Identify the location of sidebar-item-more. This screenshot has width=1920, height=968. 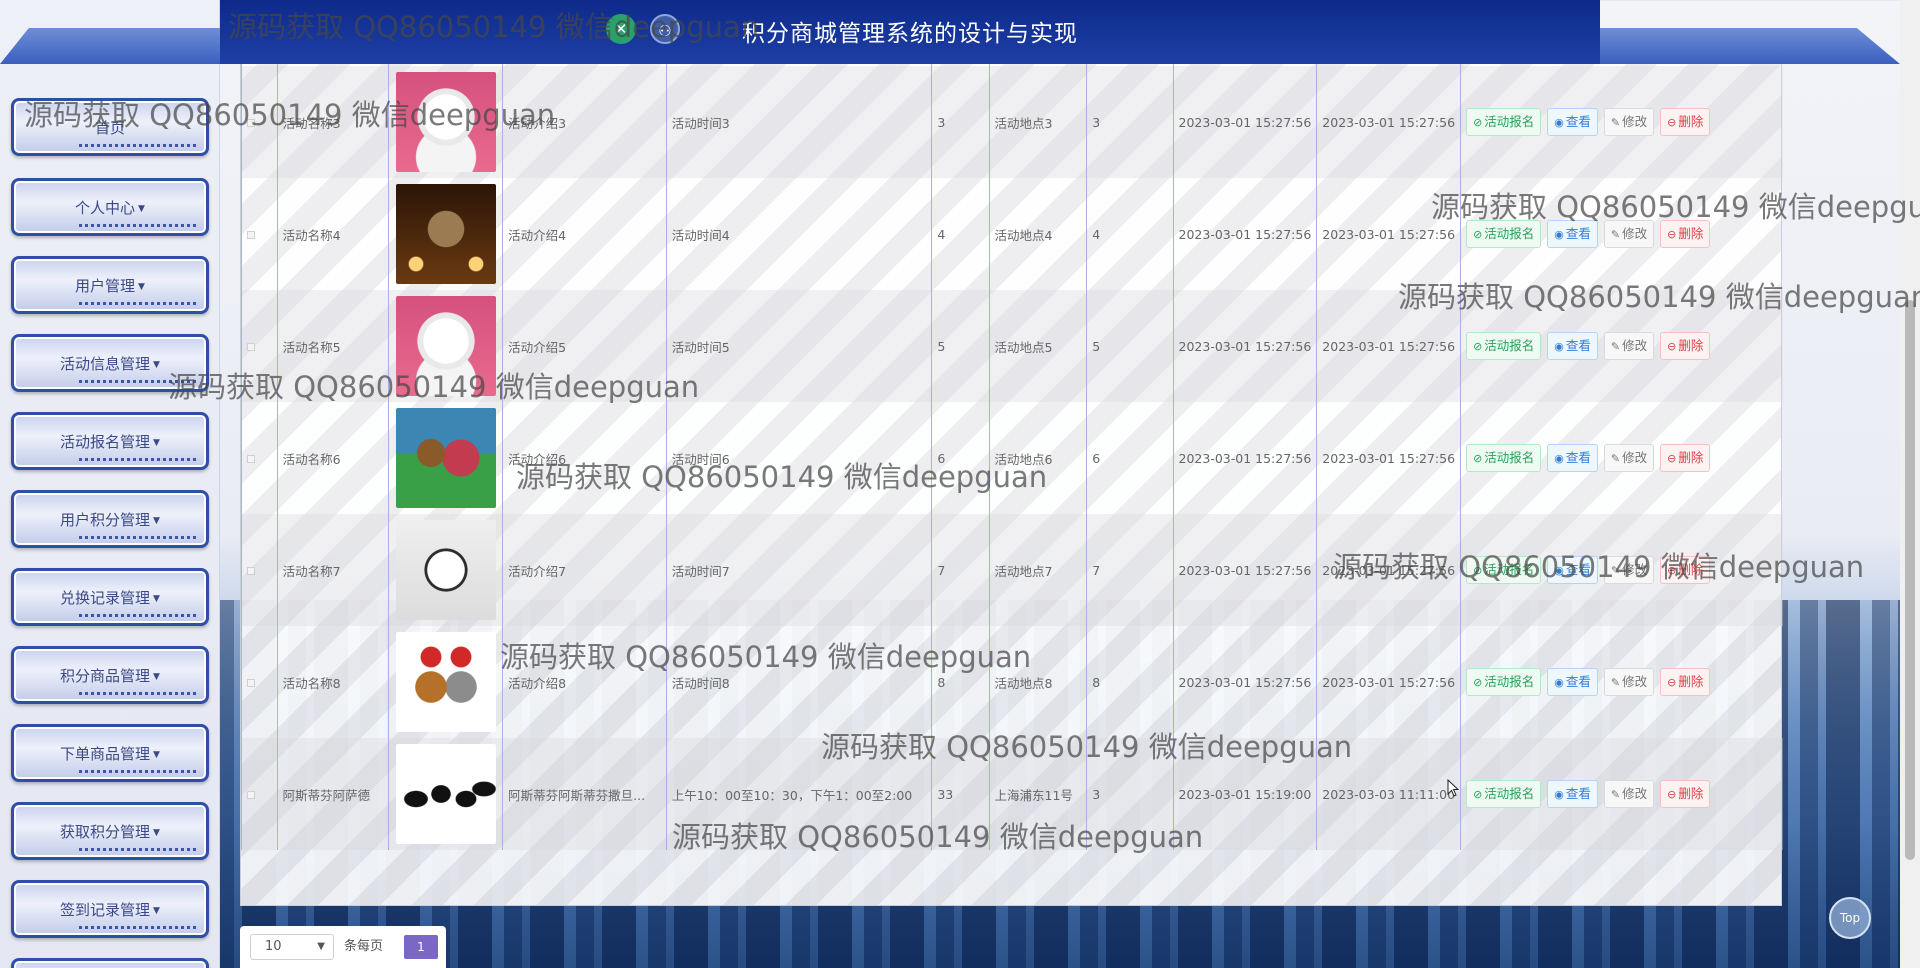
(110, 963).